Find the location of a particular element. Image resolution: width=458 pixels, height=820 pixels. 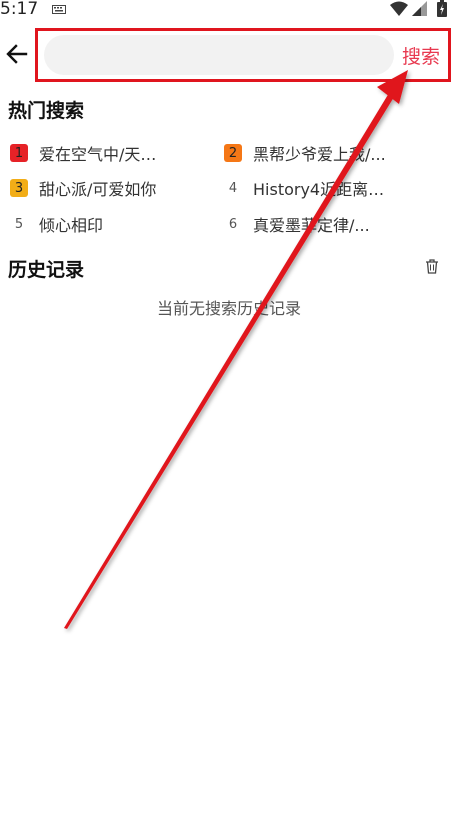

rank-badge: 4 is located at coordinates (233, 188).